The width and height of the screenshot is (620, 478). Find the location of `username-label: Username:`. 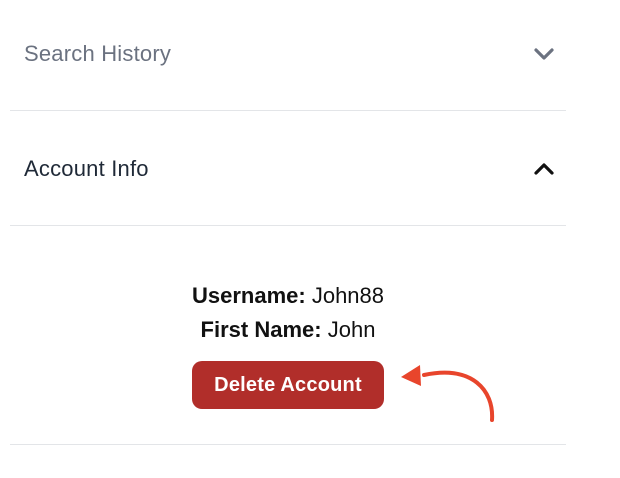

username-label: Username: is located at coordinates (248, 295).